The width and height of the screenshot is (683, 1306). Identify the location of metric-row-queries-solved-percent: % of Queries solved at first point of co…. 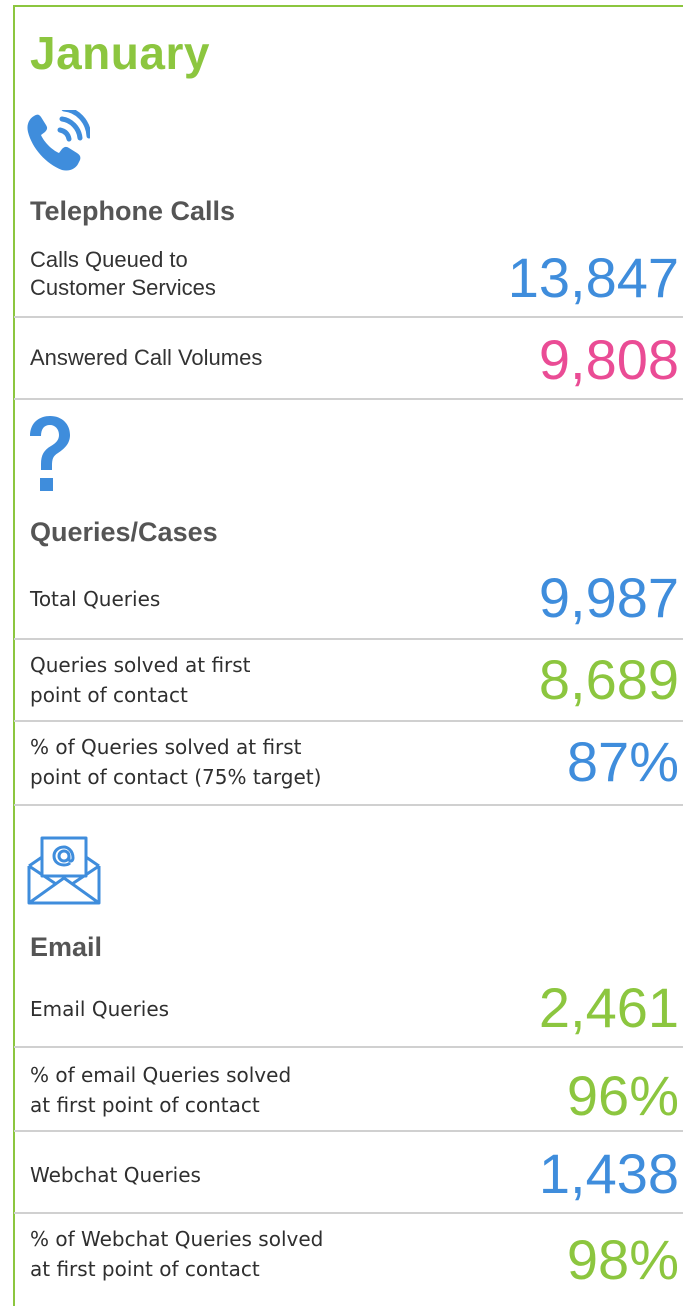
(348, 764).